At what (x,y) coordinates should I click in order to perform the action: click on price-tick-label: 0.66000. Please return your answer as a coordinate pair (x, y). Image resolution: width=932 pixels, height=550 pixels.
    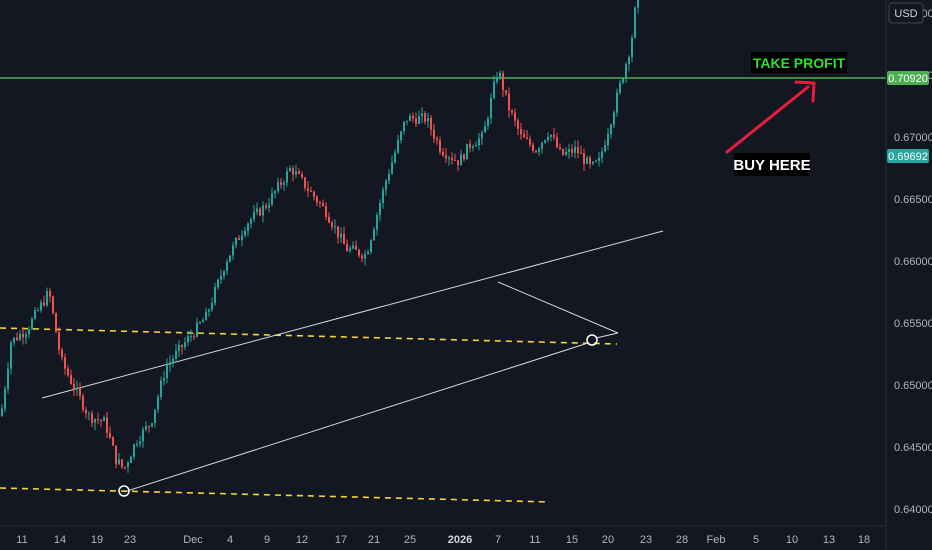
    Looking at the image, I should click on (913, 262).